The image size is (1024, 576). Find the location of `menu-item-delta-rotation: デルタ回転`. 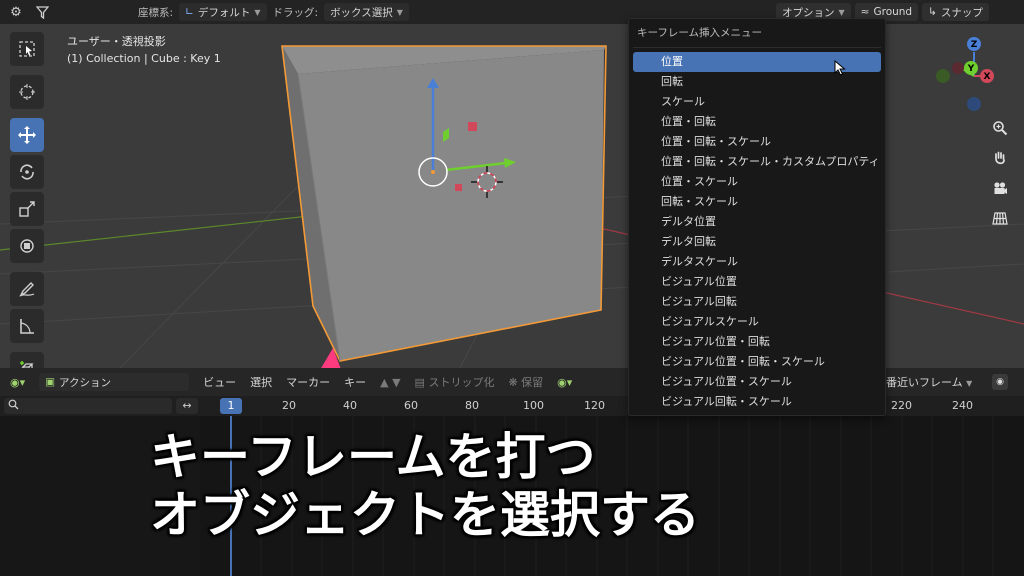

menu-item-delta-rotation: デルタ回転 is located at coordinates (757, 242).